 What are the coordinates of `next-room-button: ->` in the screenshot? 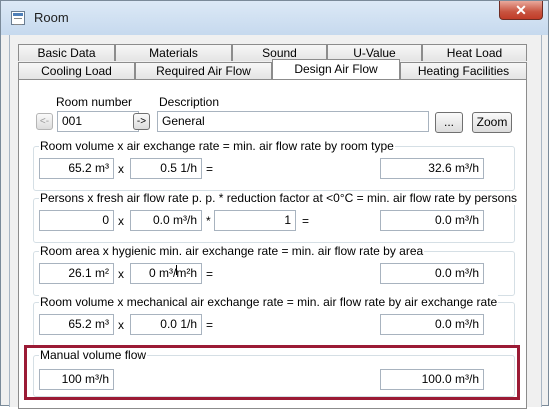 It's located at (141, 121).